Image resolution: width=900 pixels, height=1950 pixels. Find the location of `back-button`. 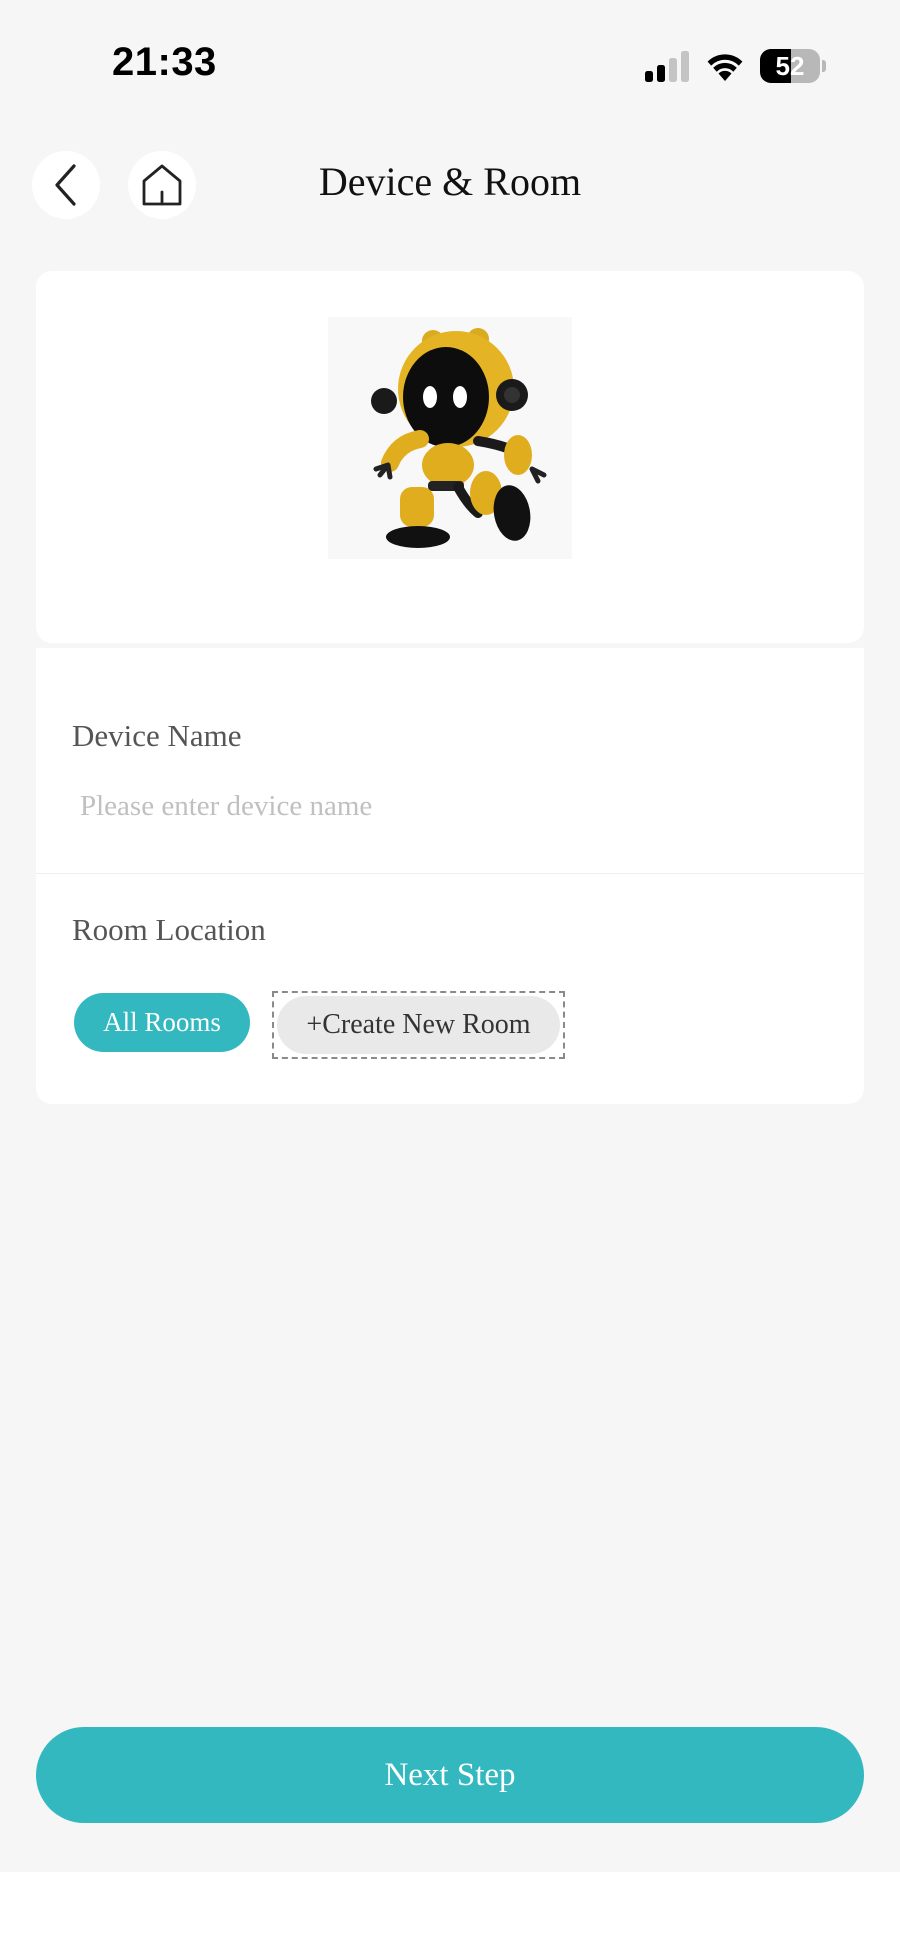

back-button is located at coordinates (66, 185).